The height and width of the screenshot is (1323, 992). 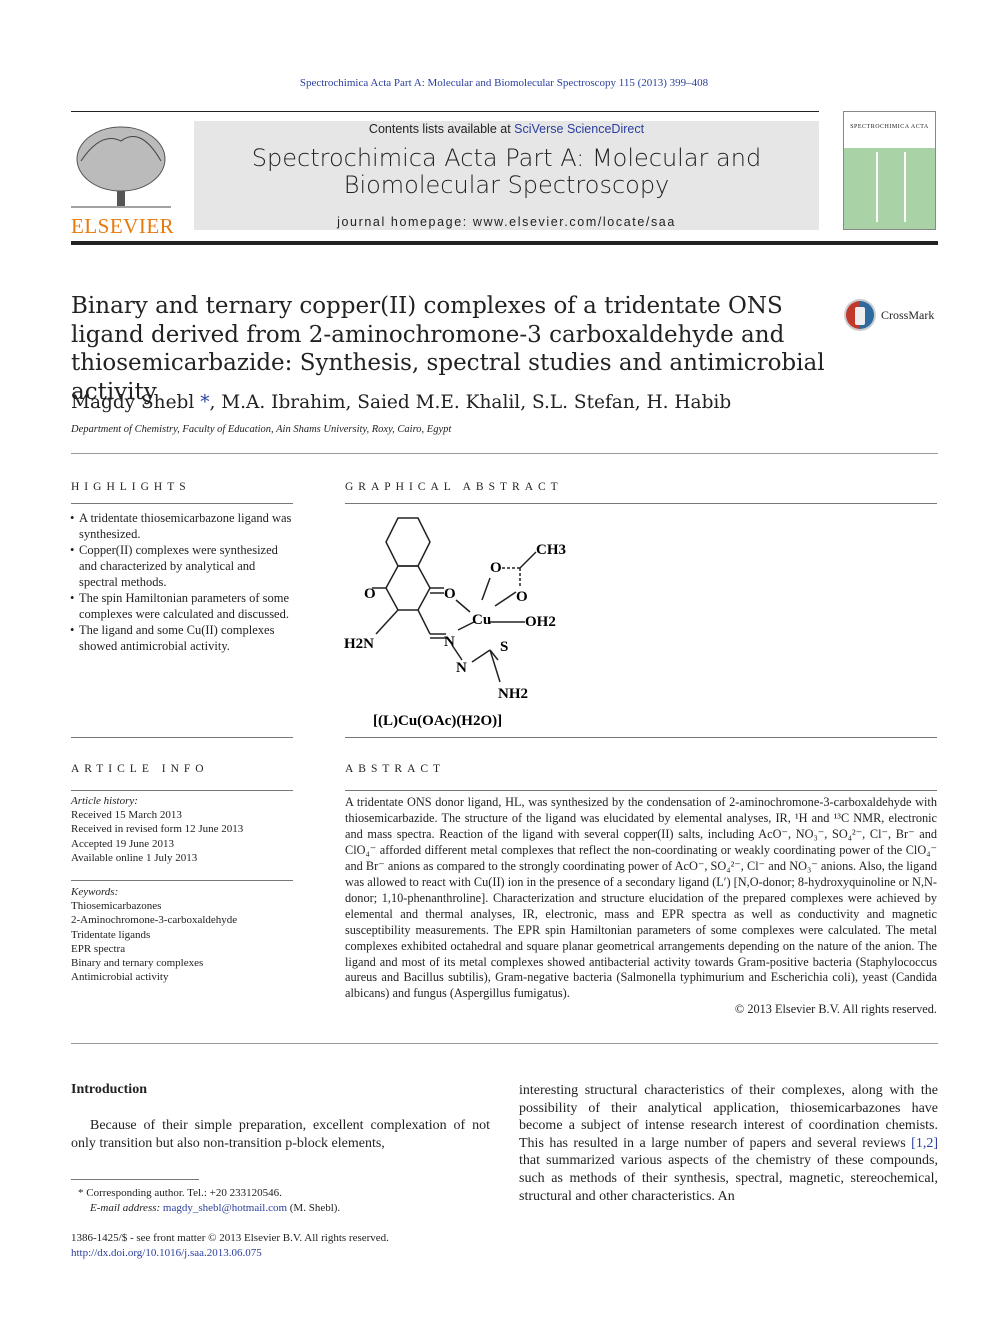 What do you see at coordinates (137, 963) in the screenshot?
I see `keyword: Binary and ternary complexes` at bounding box center [137, 963].